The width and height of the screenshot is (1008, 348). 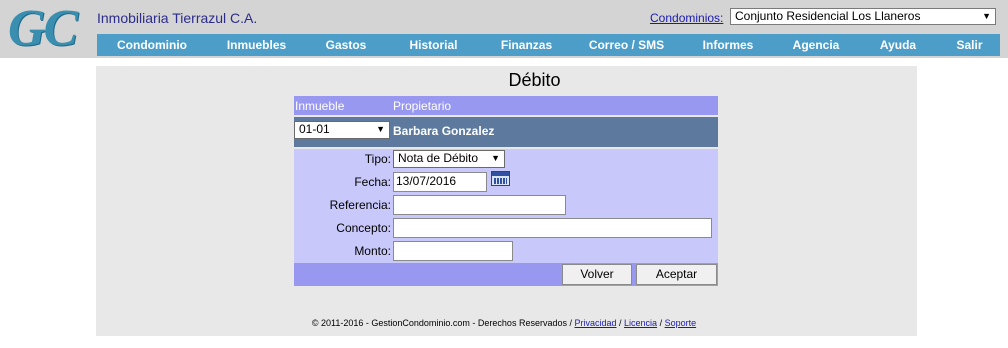 I want to click on referencia-input, so click(x=479, y=205).